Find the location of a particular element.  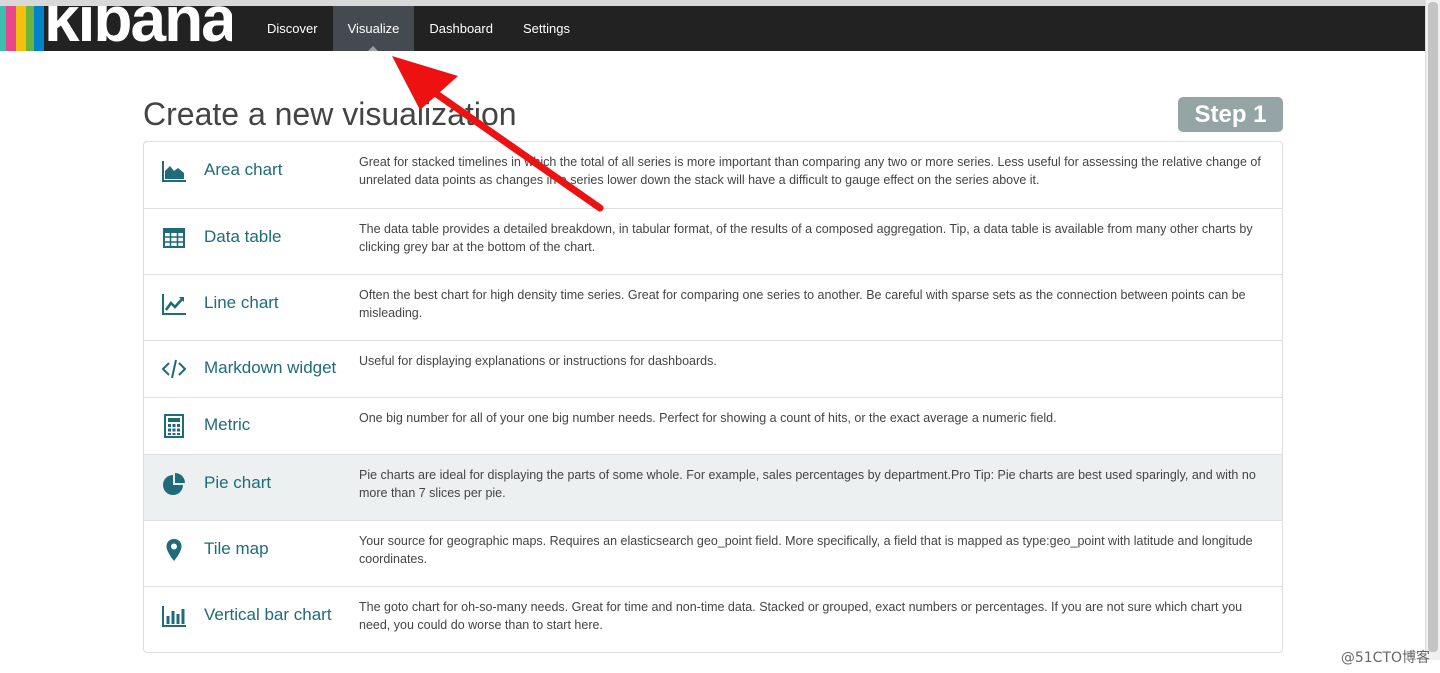

vis-type-name: Pie chart is located at coordinates (237, 483).